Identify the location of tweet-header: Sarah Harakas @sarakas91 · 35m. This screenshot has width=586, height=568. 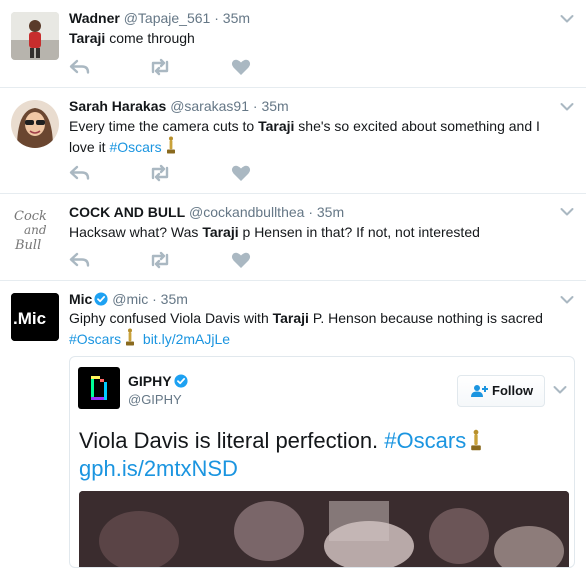
(179, 106).